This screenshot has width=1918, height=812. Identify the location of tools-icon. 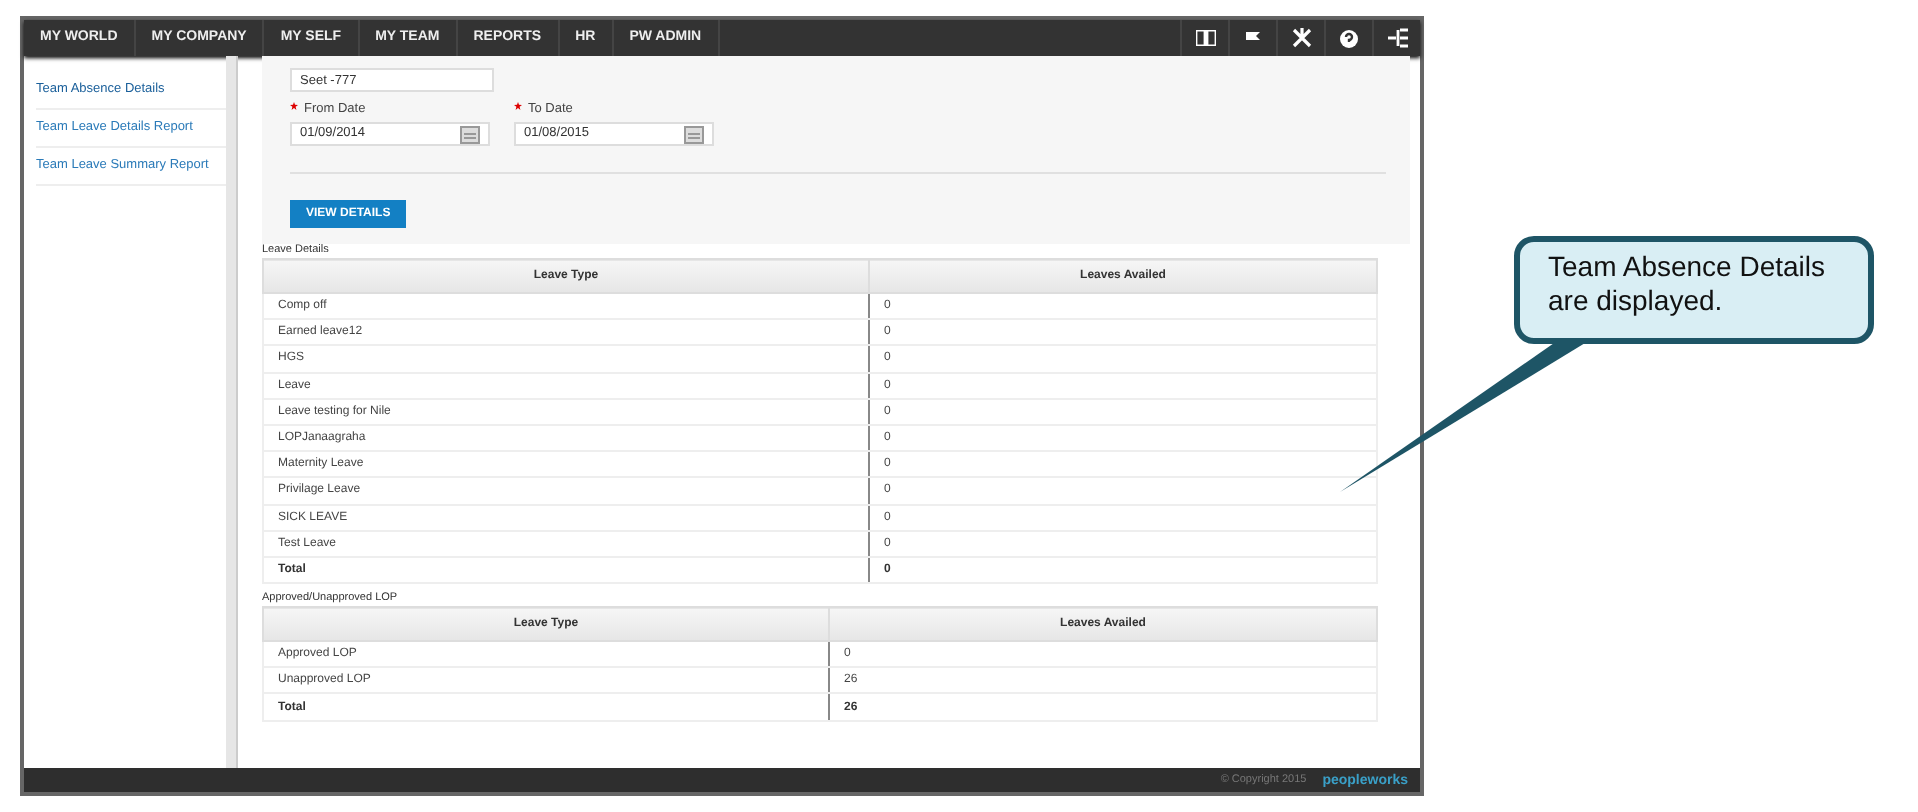
(1301, 38).